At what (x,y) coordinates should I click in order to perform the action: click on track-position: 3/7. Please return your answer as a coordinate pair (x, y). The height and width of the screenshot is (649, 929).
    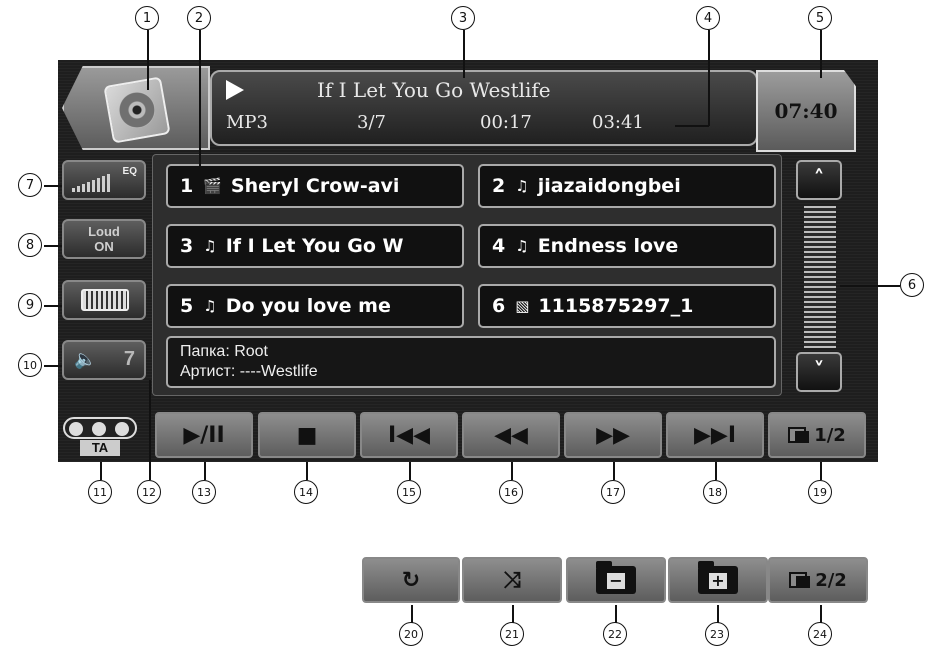
    Looking at the image, I should click on (371, 122).